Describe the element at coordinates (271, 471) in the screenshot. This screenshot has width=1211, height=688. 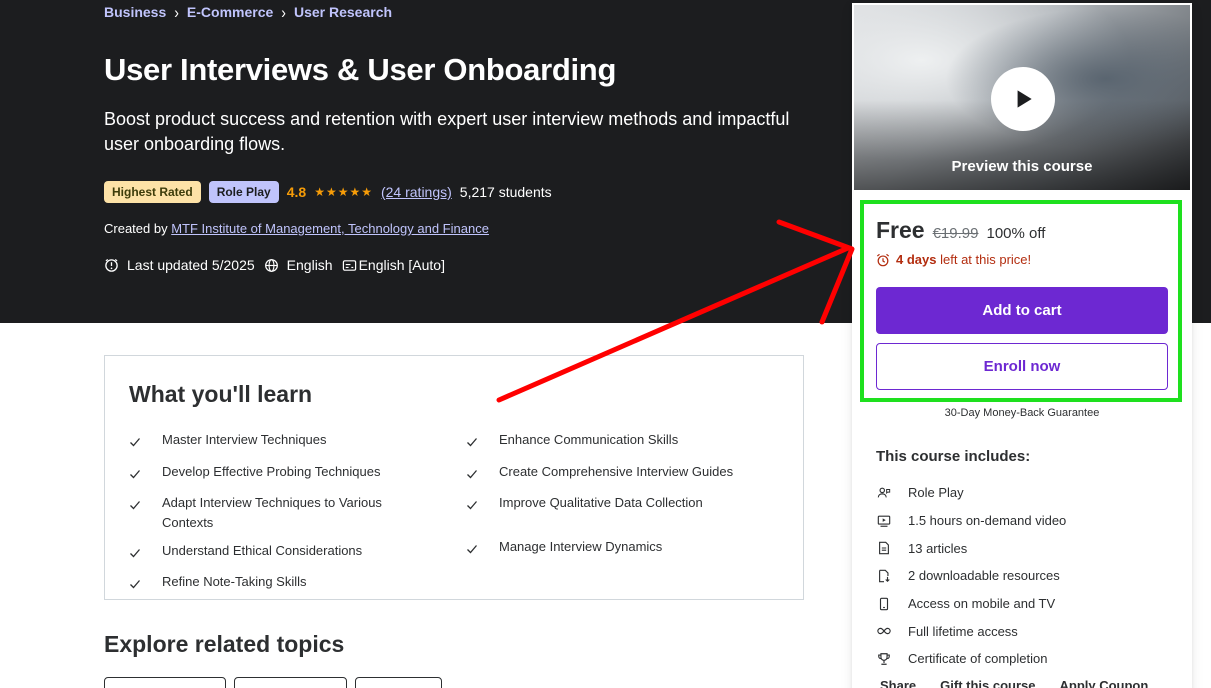
I see `learn-item-text: Develop Effective Probing Techniques` at that location.